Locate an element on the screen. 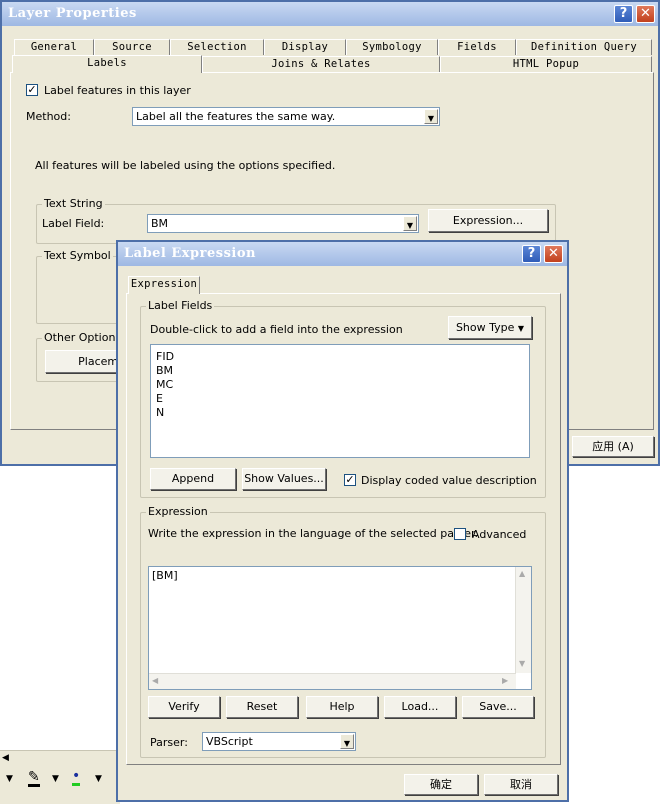 Image resolution: width=660 pixels, height=804 pixels. expression-textarea: [BM] ▲ ▼ ◀ ▶ is located at coordinates (340, 628).